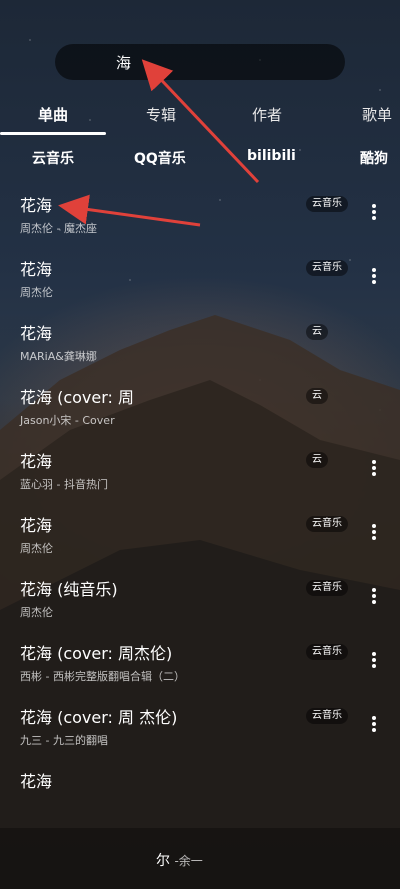 The width and height of the screenshot is (400, 889). What do you see at coordinates (67, 420) in the screenshot?
I see `song-subtitle: Jason小宋 - Cover` at bounding box center [67, 420].